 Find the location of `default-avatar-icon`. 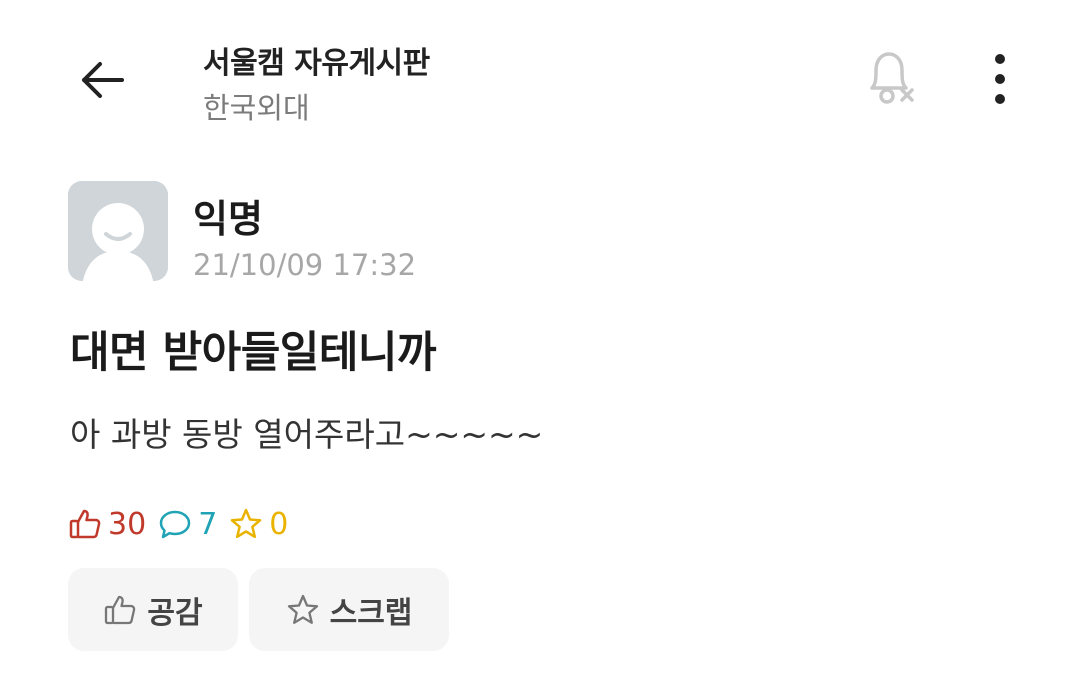

default-avatar-icon is located at coordinates (118, 231).